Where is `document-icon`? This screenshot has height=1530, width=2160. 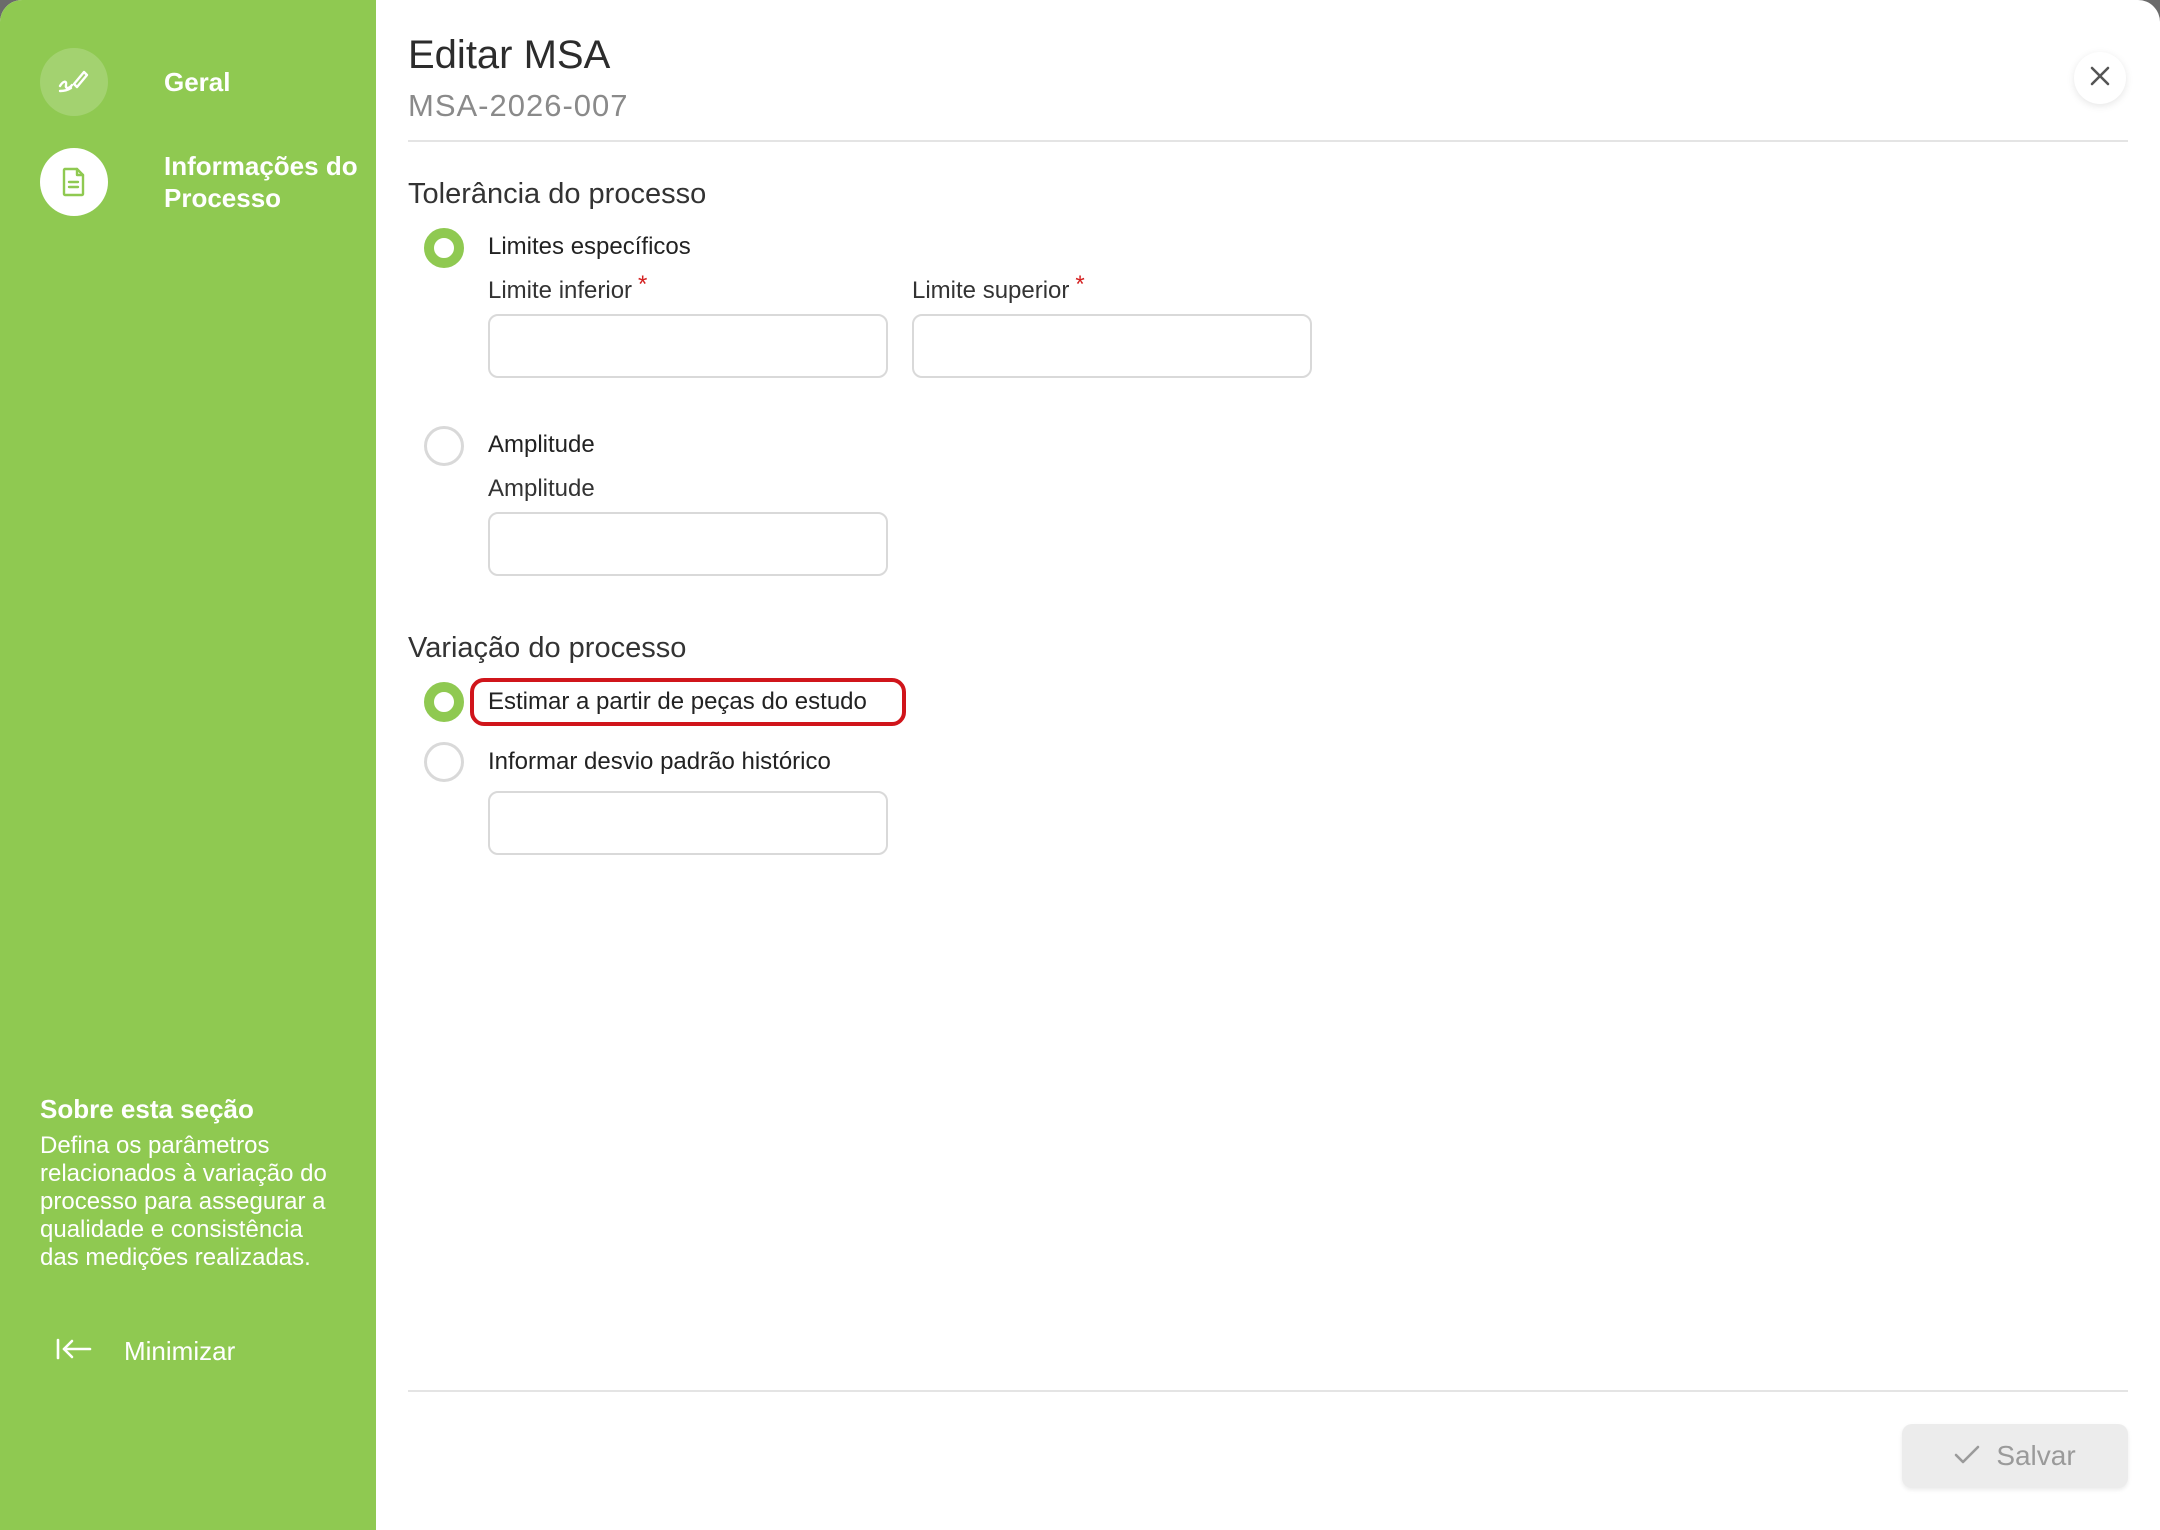 document-icon is located at coordinates (74, 182).